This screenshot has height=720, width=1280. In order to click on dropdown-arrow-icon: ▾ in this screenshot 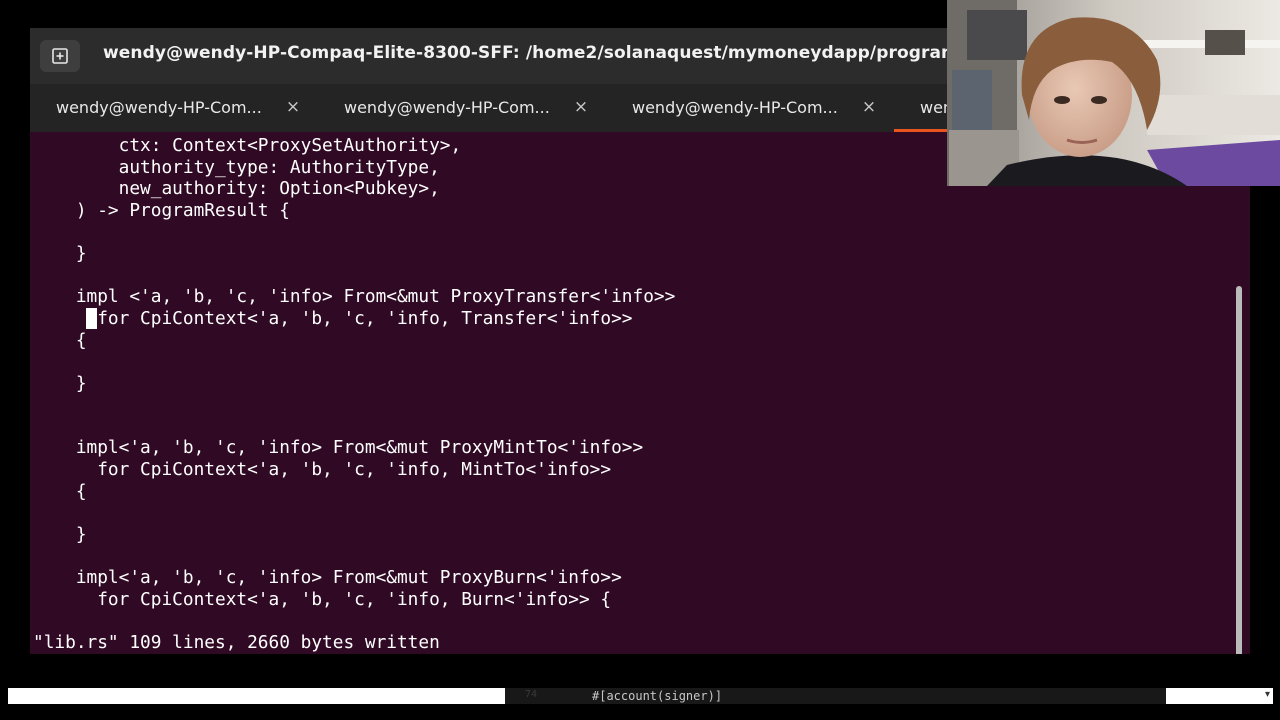, I will do `click(1267, 694)`.